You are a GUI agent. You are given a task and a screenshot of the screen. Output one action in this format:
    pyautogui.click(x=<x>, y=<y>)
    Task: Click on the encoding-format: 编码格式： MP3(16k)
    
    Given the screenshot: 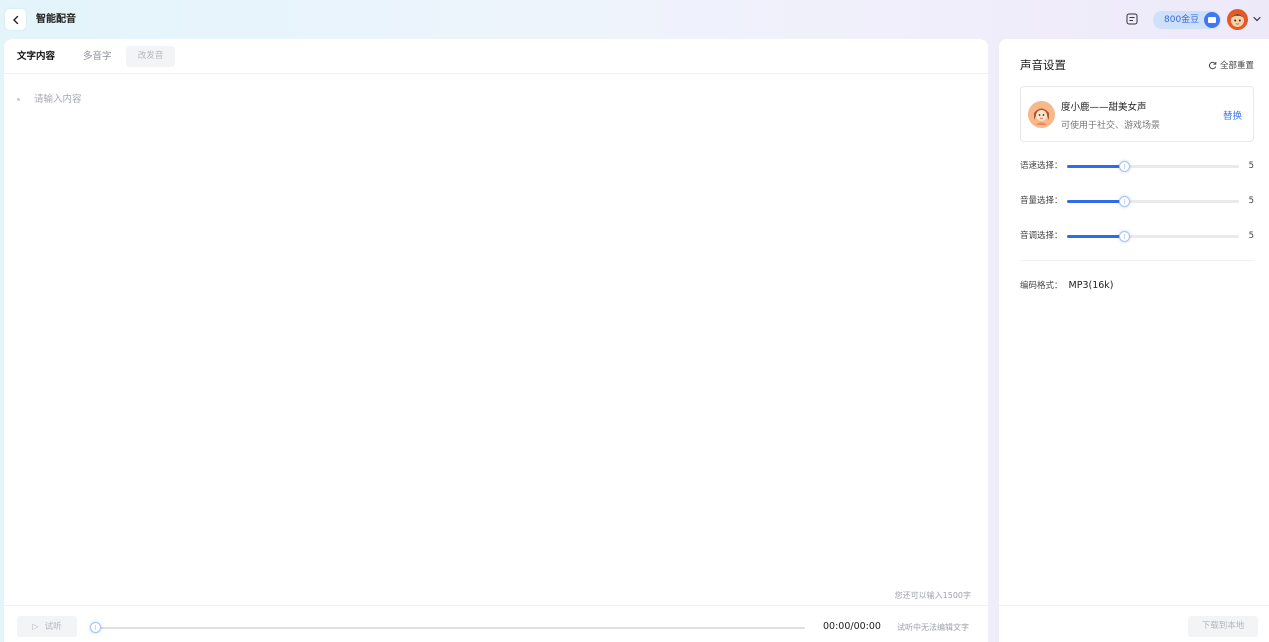 What is the action you would take?
    pyautogui.click(x=1067, y=285)
    